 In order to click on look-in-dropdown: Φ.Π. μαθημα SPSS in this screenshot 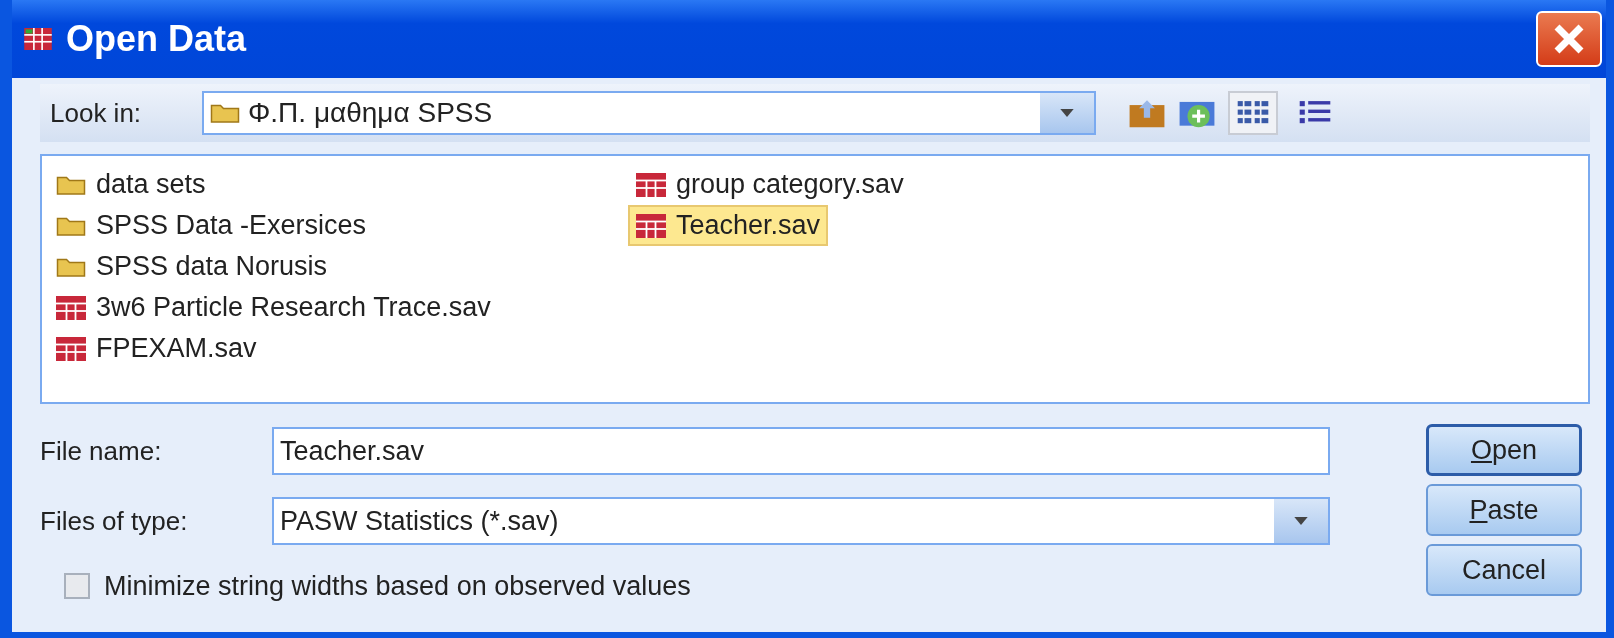, I will do `click(649, 113)`.